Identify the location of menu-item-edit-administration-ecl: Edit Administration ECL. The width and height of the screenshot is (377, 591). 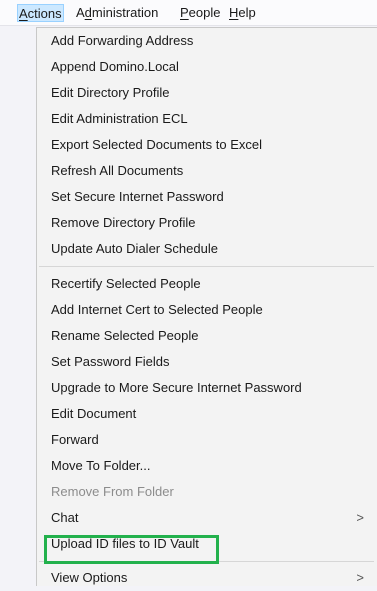
(206, 119).